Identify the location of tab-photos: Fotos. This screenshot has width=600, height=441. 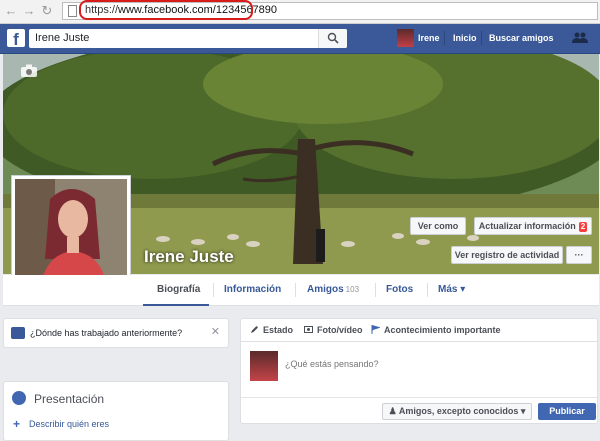
(399, 290).